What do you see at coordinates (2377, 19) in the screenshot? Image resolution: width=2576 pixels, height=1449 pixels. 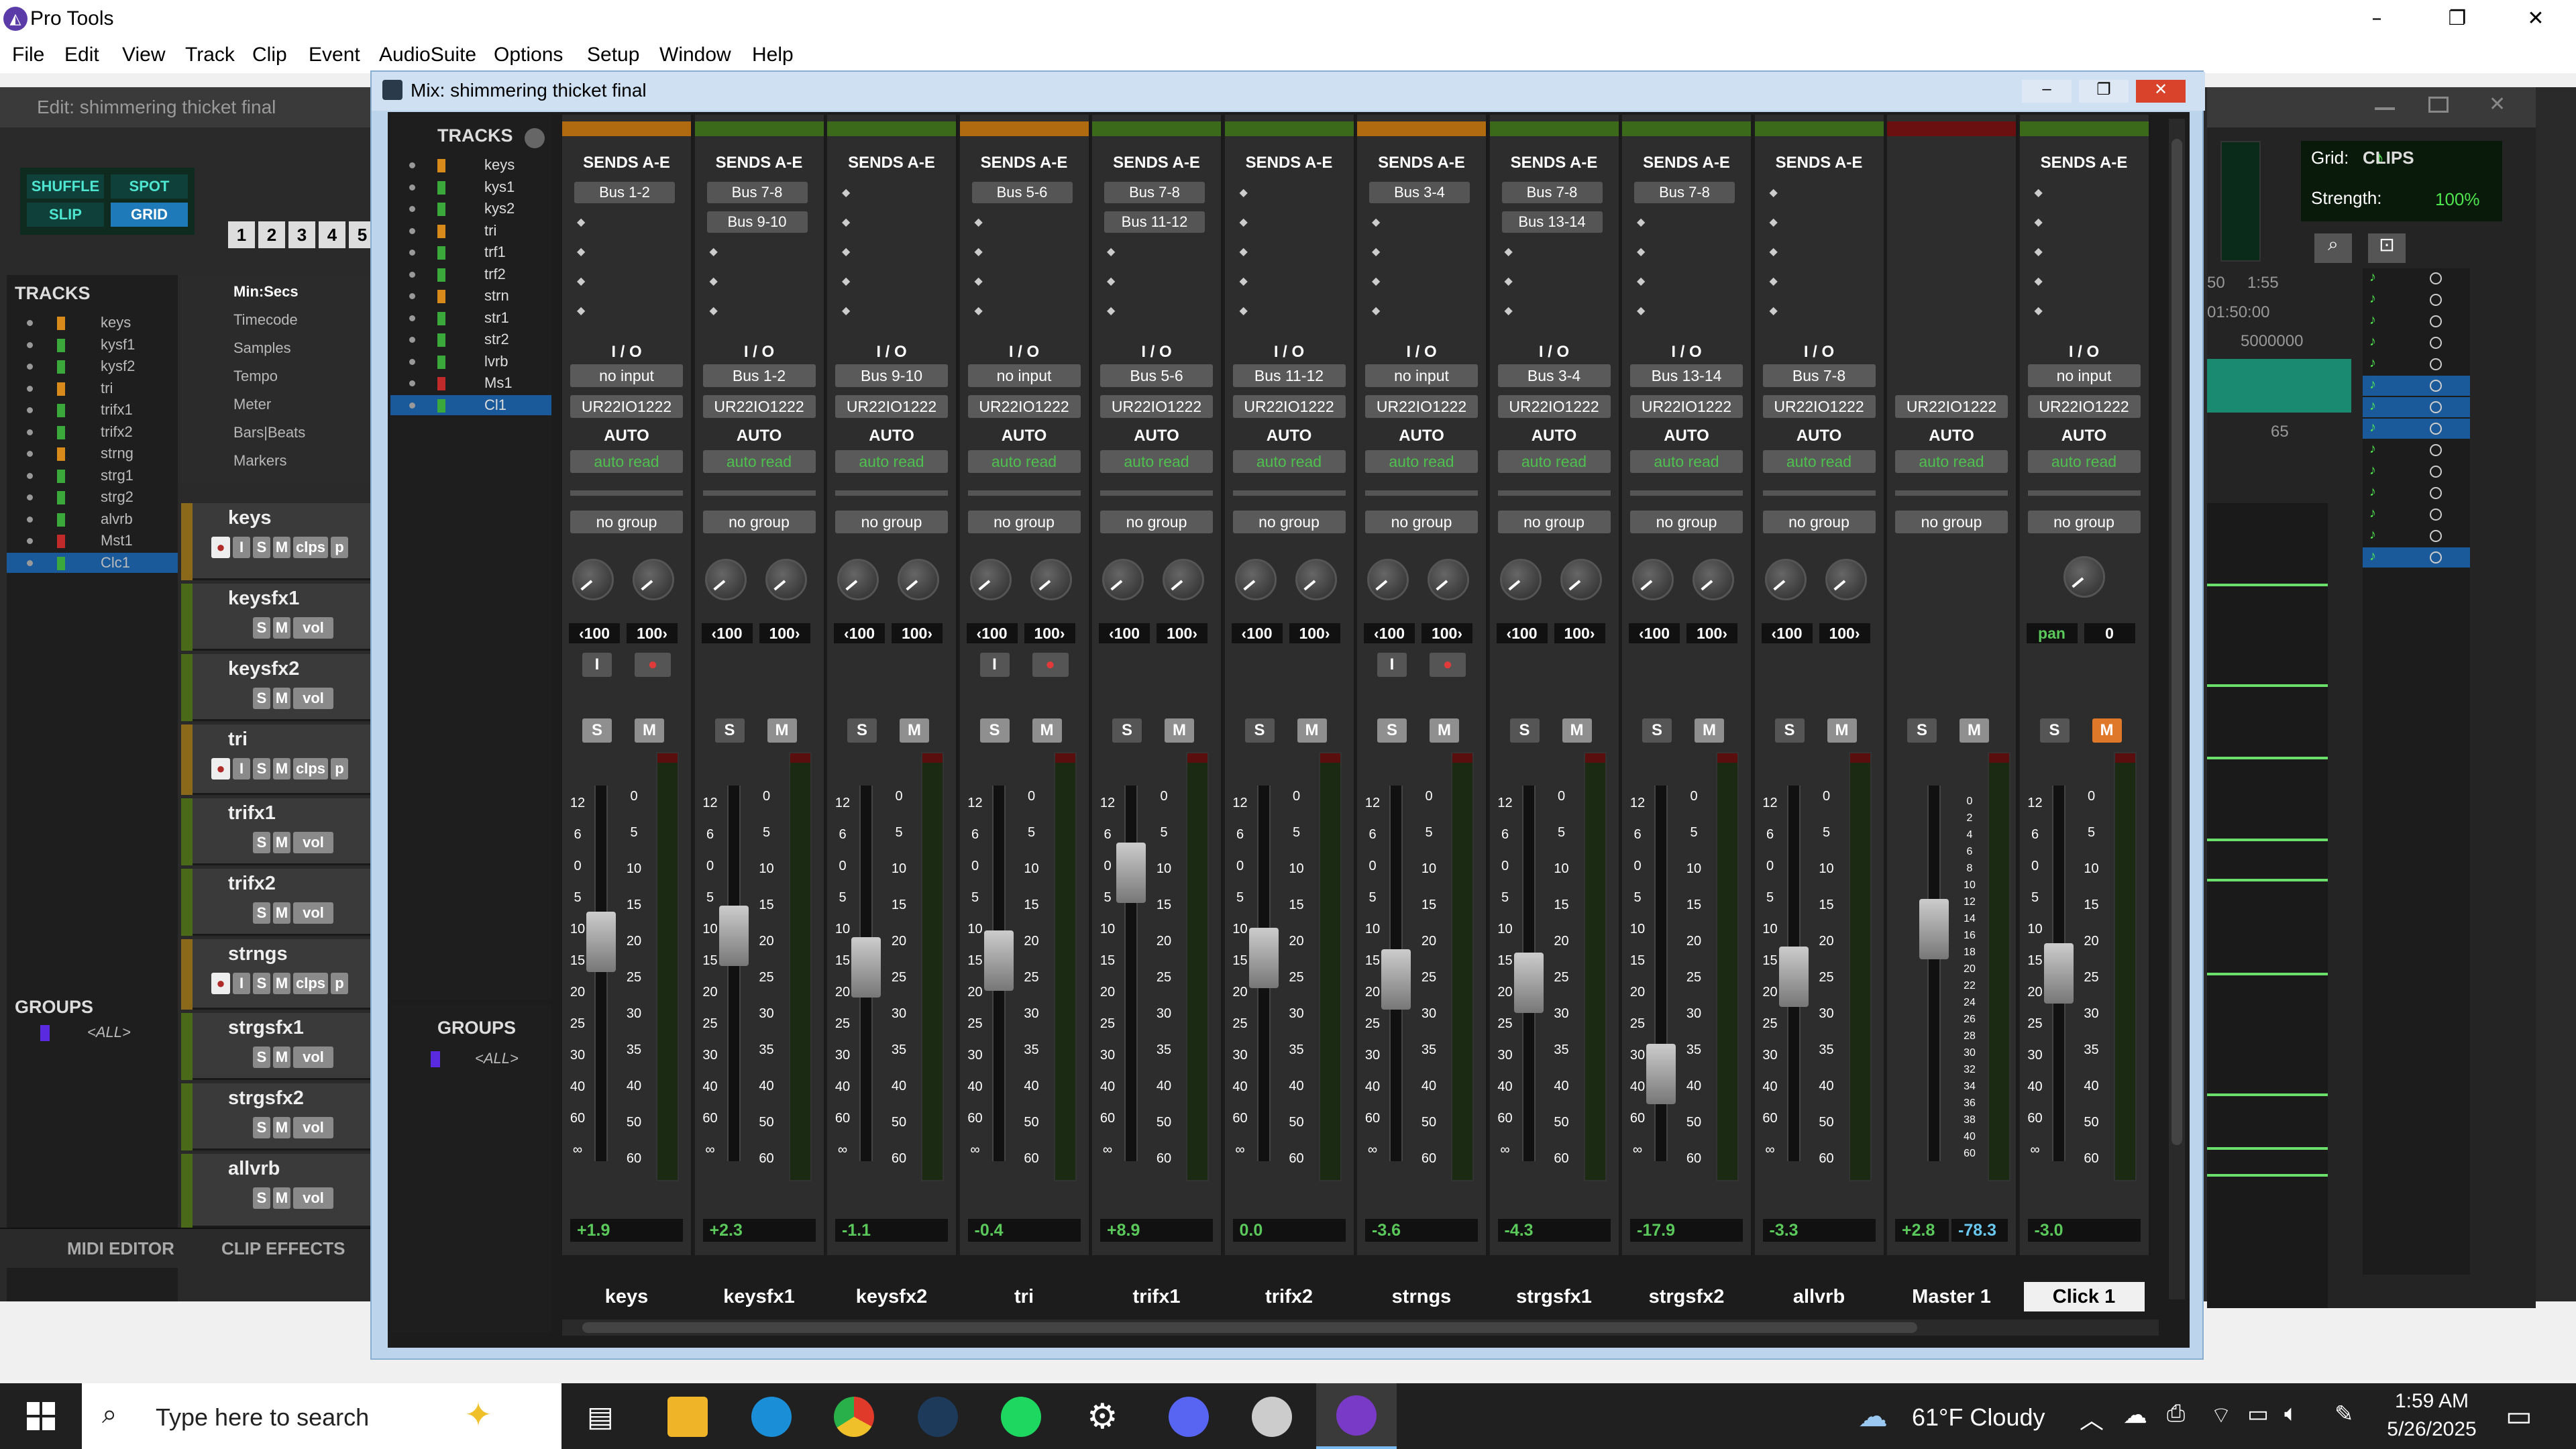 I see `minimize-icon: –` at bounding box center [2377, 19].